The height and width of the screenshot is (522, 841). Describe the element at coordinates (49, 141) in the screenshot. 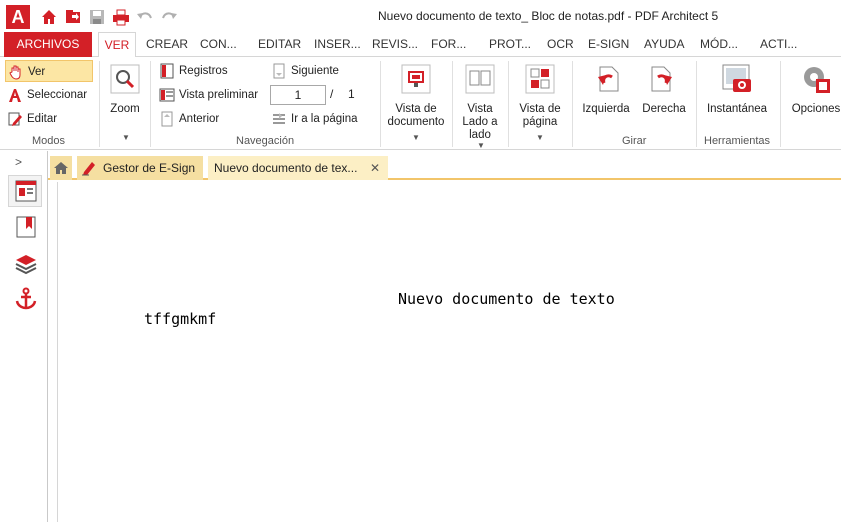

I see `group-label-modos: Modos` at that location.